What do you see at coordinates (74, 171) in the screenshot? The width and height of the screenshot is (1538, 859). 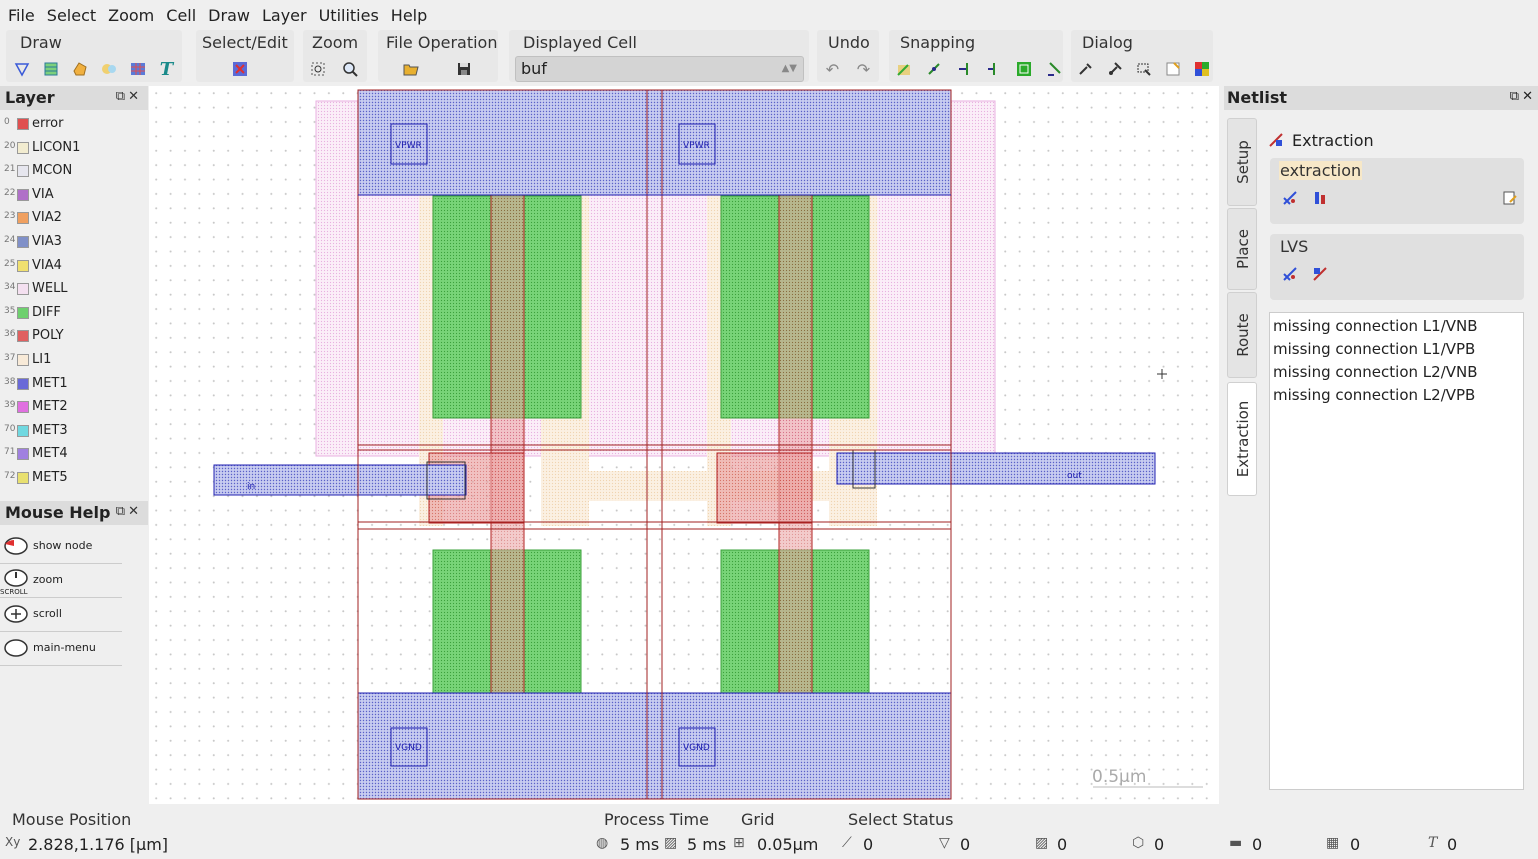 I see `layer-row-mcon: 21 MCON` at bounding box center [74, 171].